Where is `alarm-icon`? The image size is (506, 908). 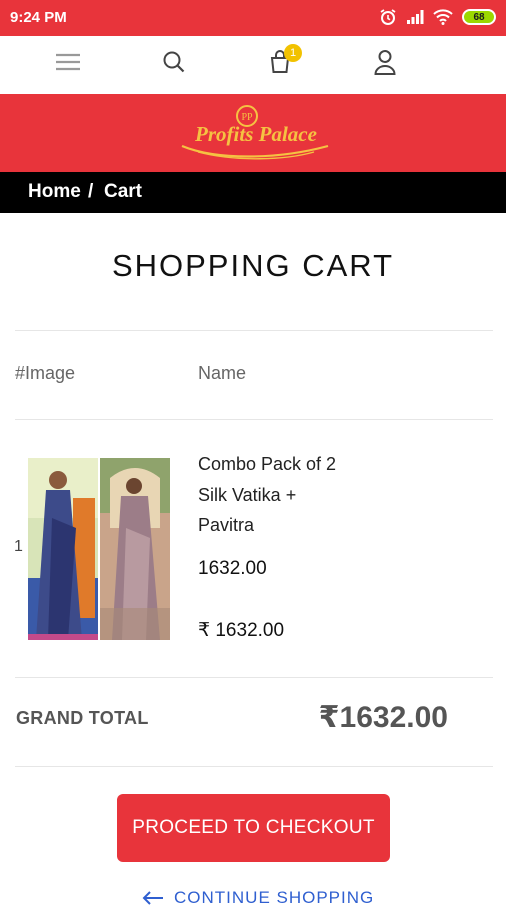 alarm-icon is located at coordinates (388, 17).